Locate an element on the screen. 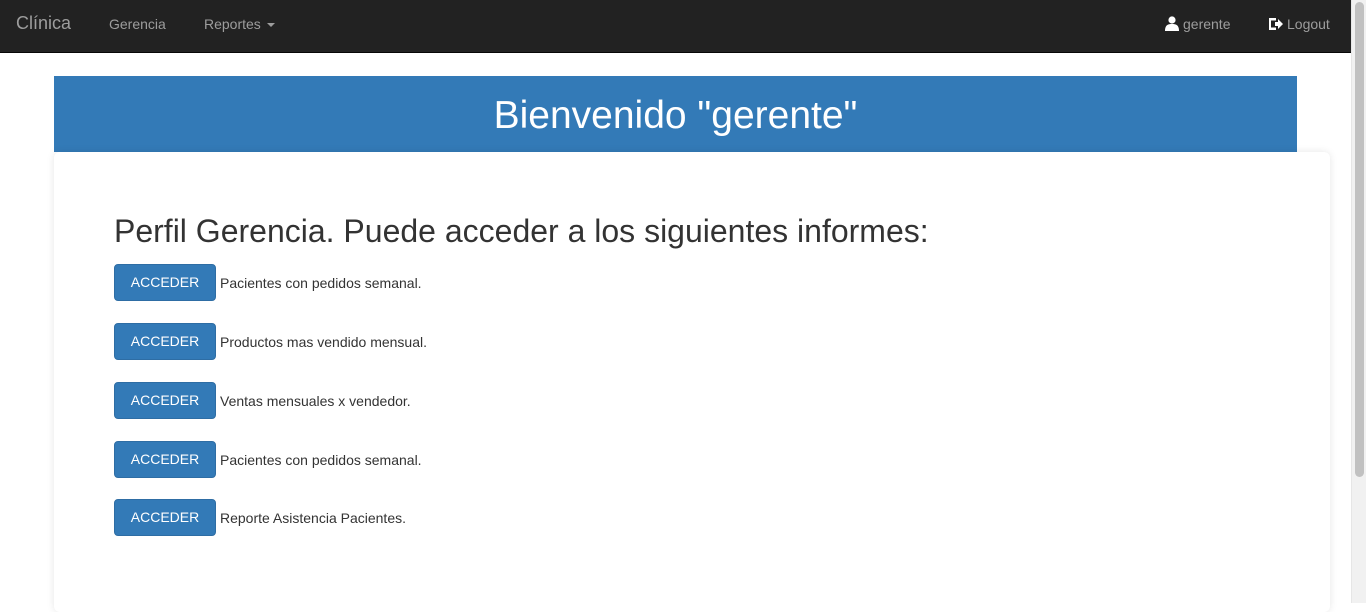 Image resolution: width=1366 pixels, height=612 pixels. report-label: Reporte Asistencia Pacientes. is located at coordinates (313, 517).